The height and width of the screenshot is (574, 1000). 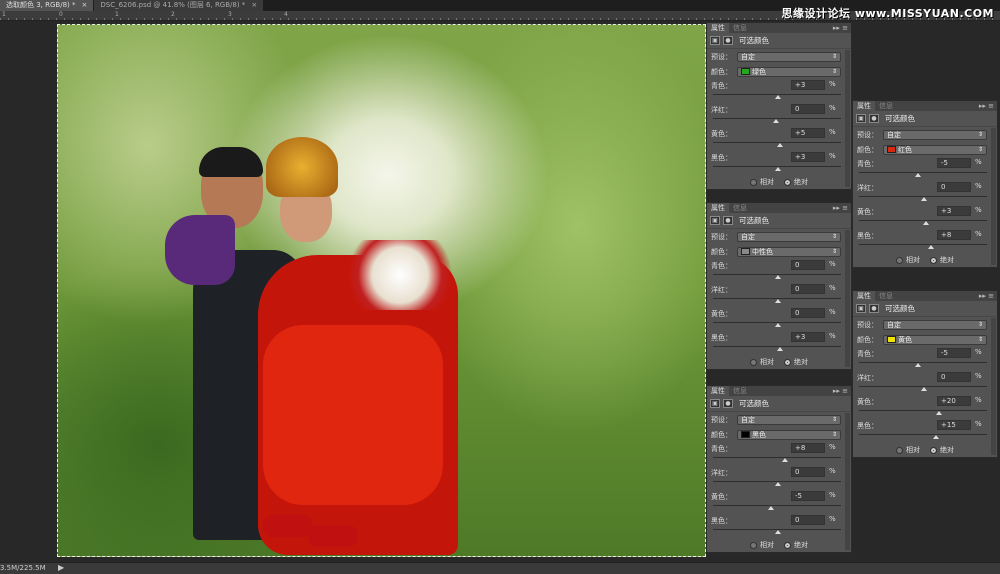 I want to click on slider-value-input: +15, so click(x=954, y=425).